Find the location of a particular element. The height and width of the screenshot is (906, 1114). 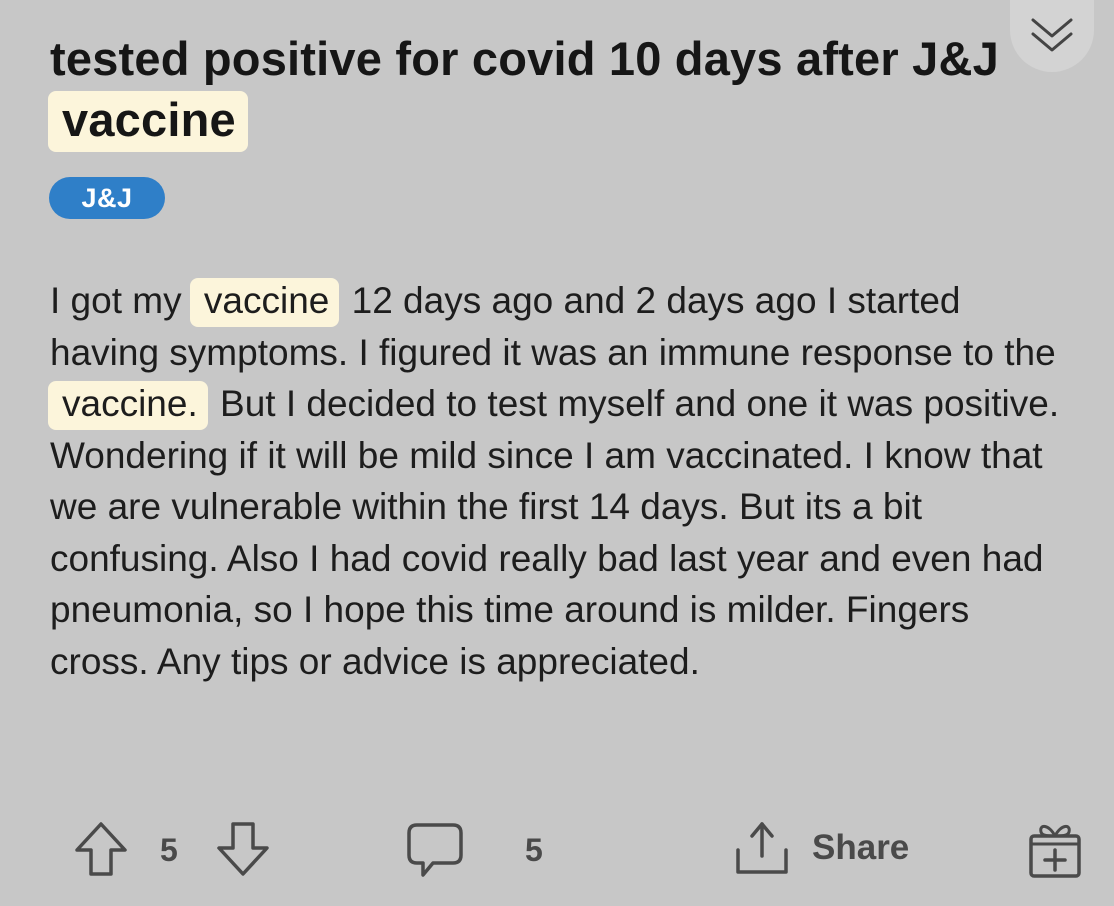

share-button is located at coordinates (762, 848).